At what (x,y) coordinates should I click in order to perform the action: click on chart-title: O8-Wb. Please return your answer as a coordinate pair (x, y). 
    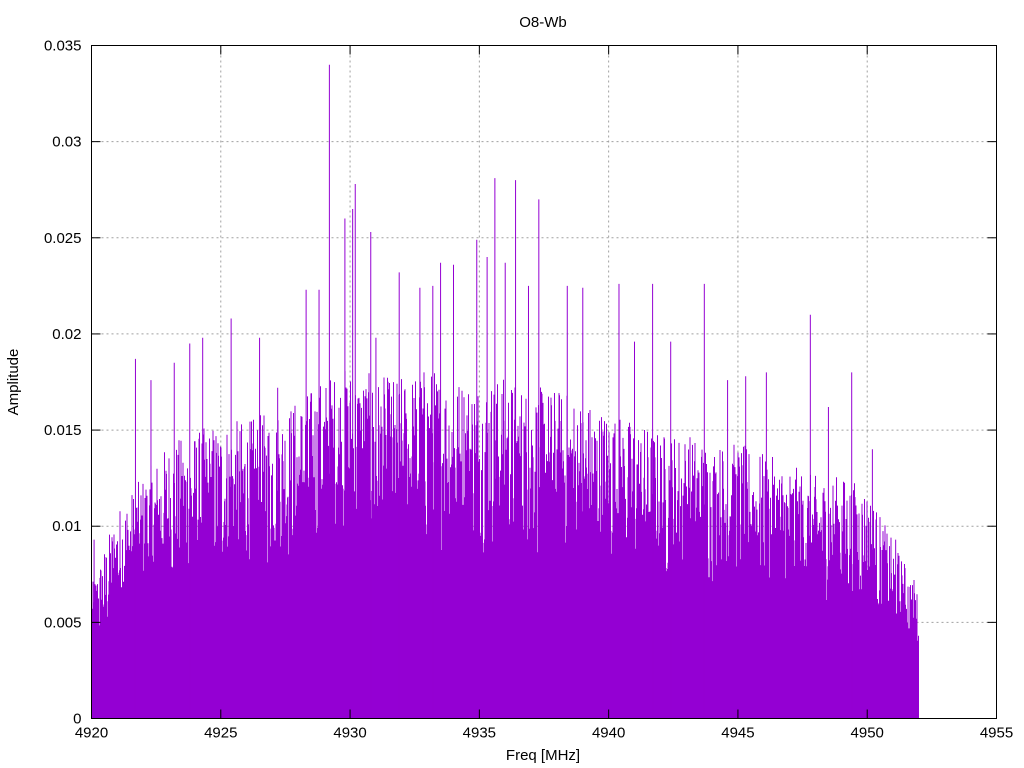
    Looking at the image, I should click on (543, 22).